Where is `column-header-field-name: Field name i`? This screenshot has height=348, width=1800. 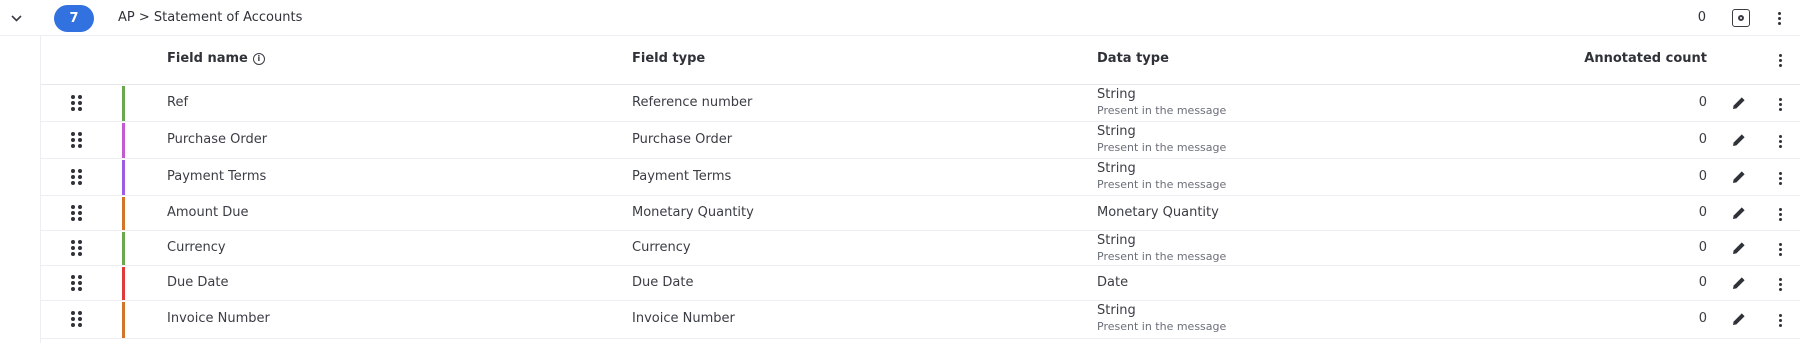 column-header-field-name: Field name i is located at coordinates (216, 58).